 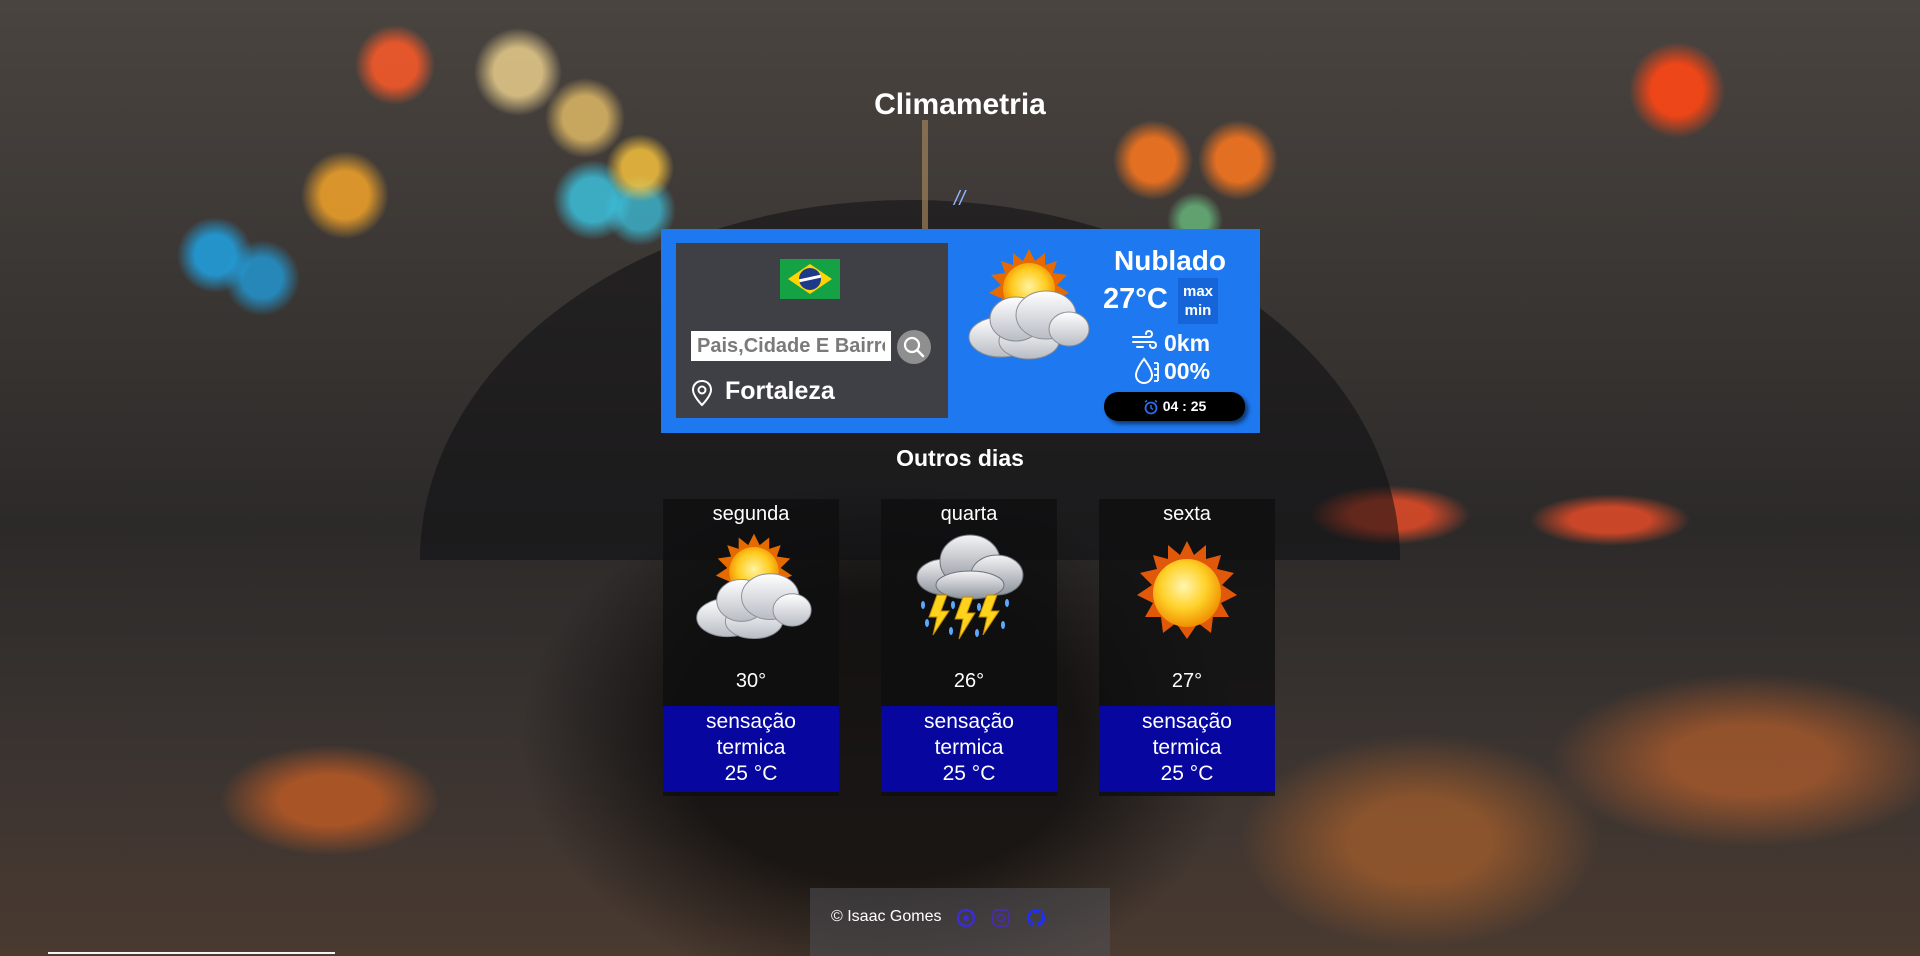 I want to click on search-button, so click(x=914, y=347).